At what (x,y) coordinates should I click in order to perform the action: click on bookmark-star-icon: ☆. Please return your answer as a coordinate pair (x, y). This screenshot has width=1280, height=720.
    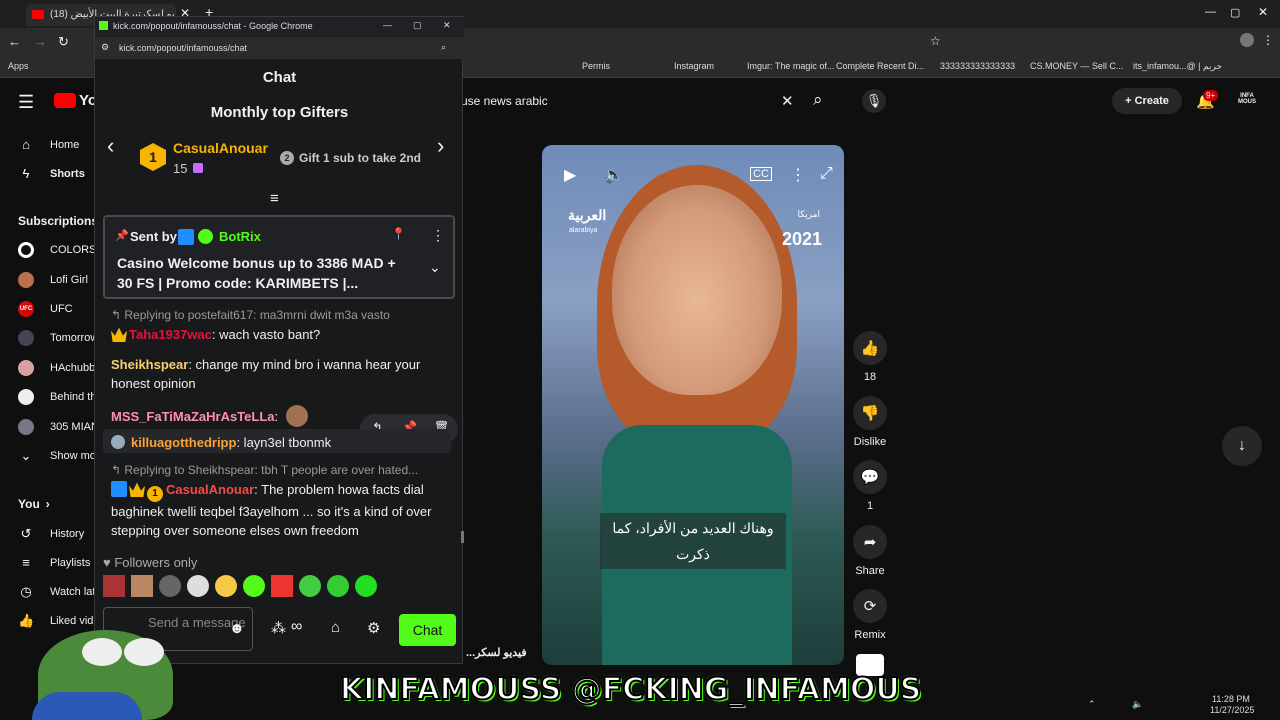
    Looking at the image, I should click on (935, 41).